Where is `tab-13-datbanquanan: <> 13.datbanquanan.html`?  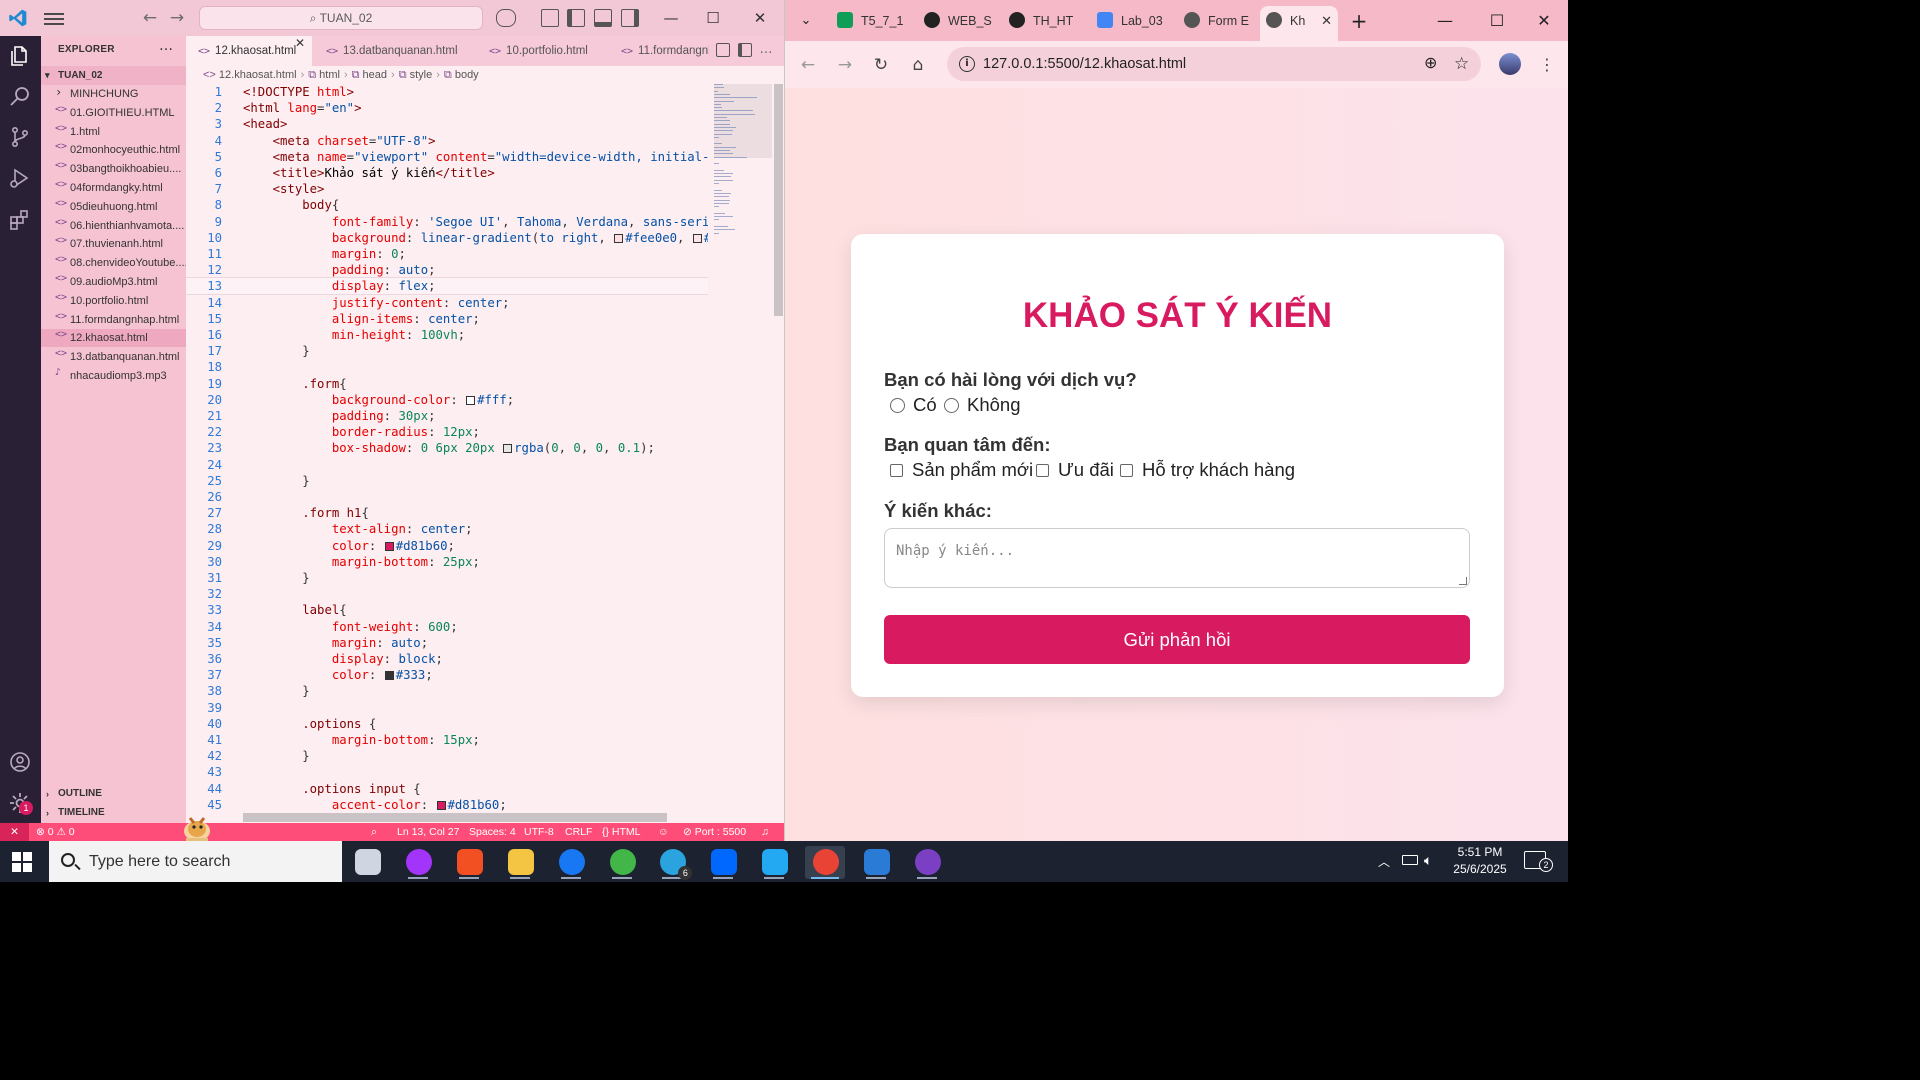
tab-13-datbanquanan: <> 13.datbanquanan.html is located at coordinates (388, 51).